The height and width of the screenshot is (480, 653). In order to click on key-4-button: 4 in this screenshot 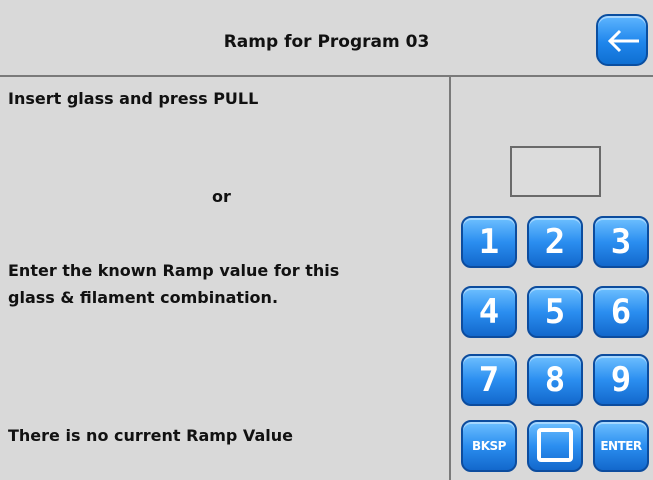, I will do `click(489, 312)`.